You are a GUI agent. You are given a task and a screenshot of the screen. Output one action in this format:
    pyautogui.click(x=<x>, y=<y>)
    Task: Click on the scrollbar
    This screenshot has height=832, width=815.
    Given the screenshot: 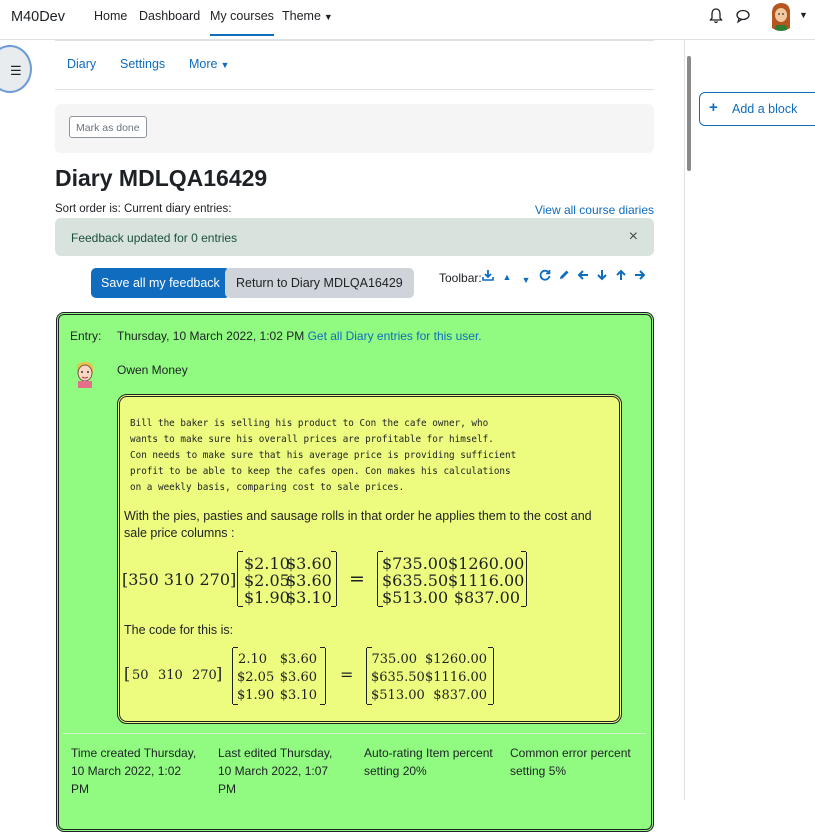 What is the action you would take?
    pyautogui.click(x=689, y=113)
    